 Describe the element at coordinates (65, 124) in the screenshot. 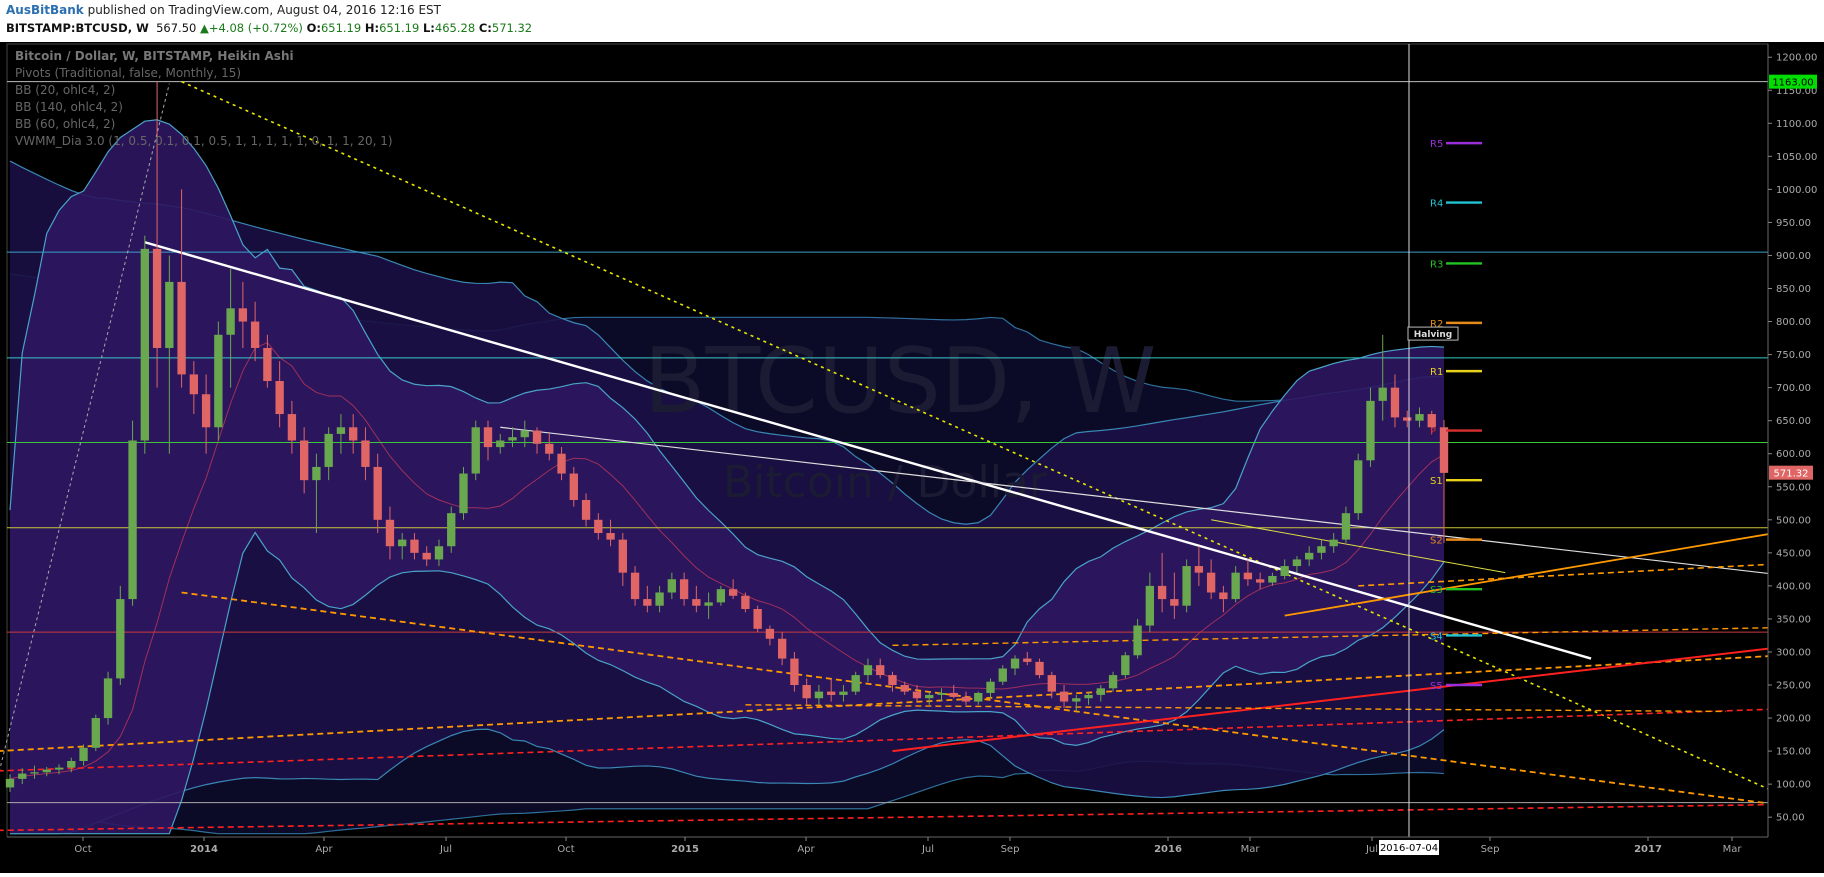

I see `legend-line-4: BB (60, ohlc4, 2)` at that location.